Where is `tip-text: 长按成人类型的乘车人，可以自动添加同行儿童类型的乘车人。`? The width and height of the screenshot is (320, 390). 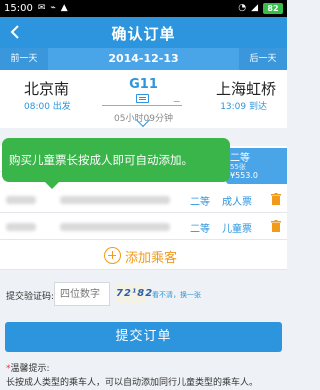 tip-text: 长按成人类型的乘车人，可以自动添加同行儿童类型的乘车人。 is located at coordinates (132, 383).